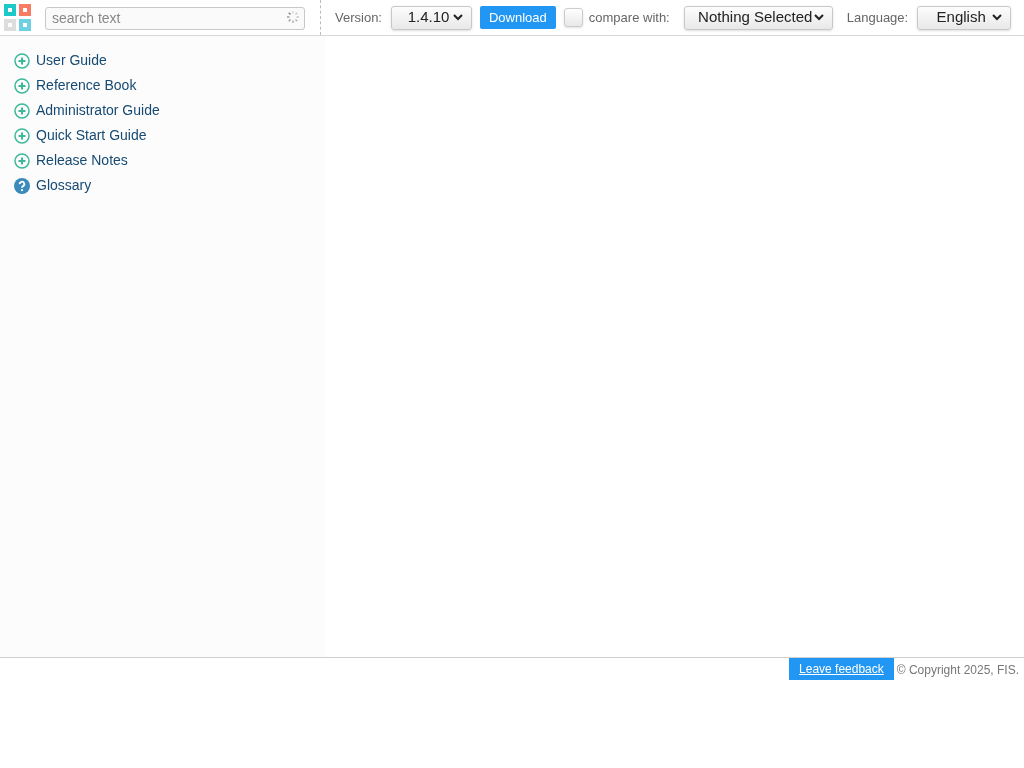 Image resolution: width=1024 pixels, height=768 pixels. I want to click on sidebar-item: User Guide, so click(71, 60).